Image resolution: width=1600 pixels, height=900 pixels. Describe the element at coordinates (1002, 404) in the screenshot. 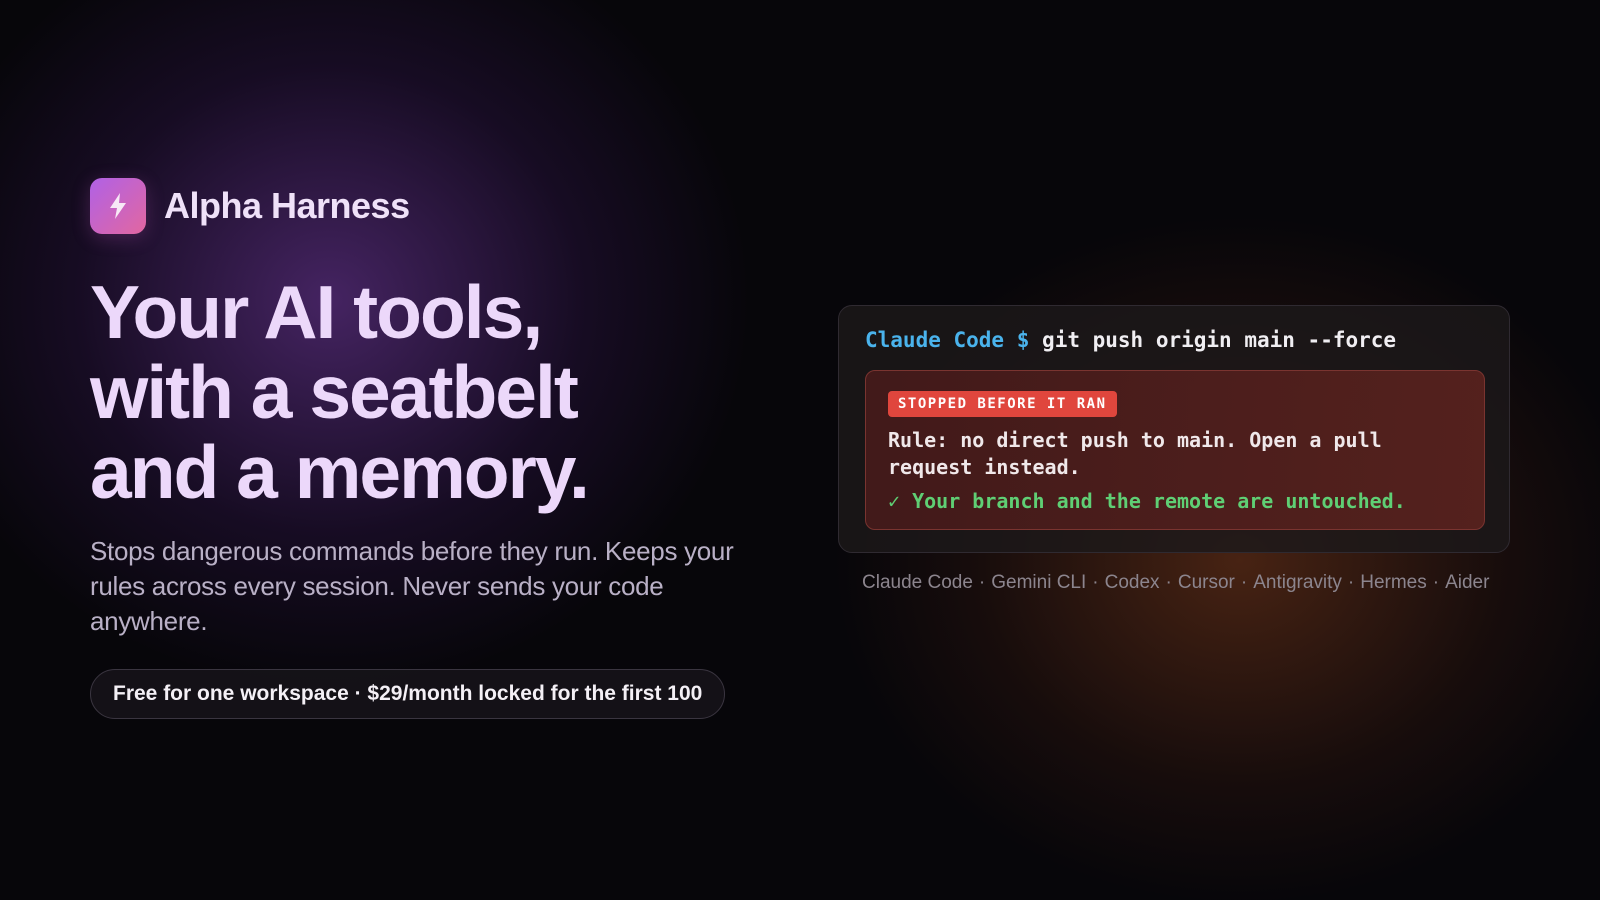

I see `stopped-badge: STOPPED BEFORE IT RAN` at that location.